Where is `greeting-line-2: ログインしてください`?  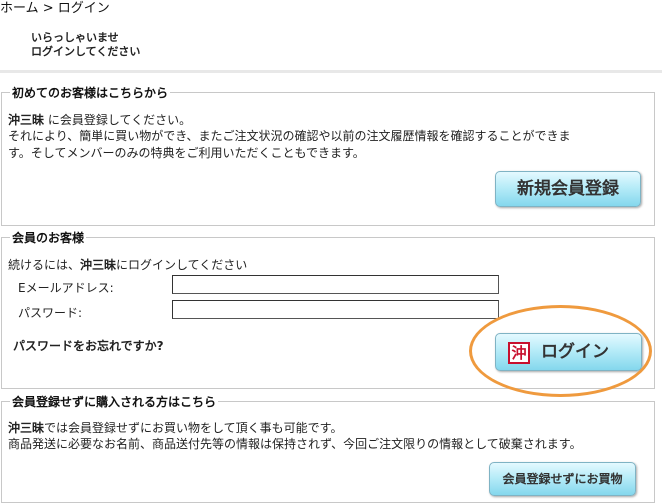
greeting-line-2: ログインしてください is located at coordinates (86, 51).